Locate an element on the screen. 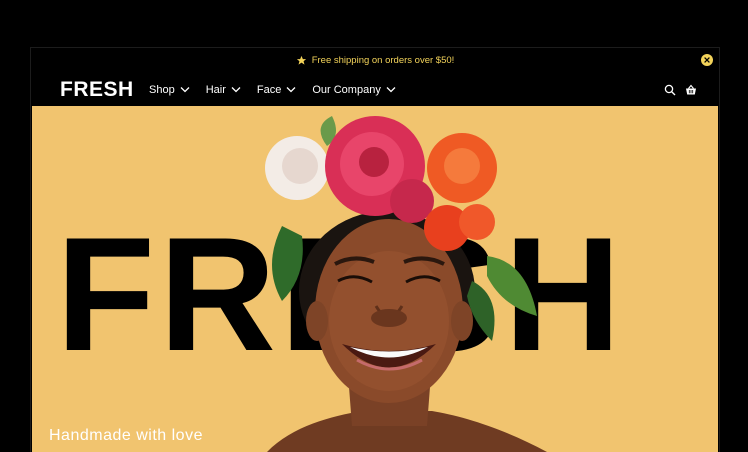  hero-tagline: Handmade with love is located at coordinates (126, 435).